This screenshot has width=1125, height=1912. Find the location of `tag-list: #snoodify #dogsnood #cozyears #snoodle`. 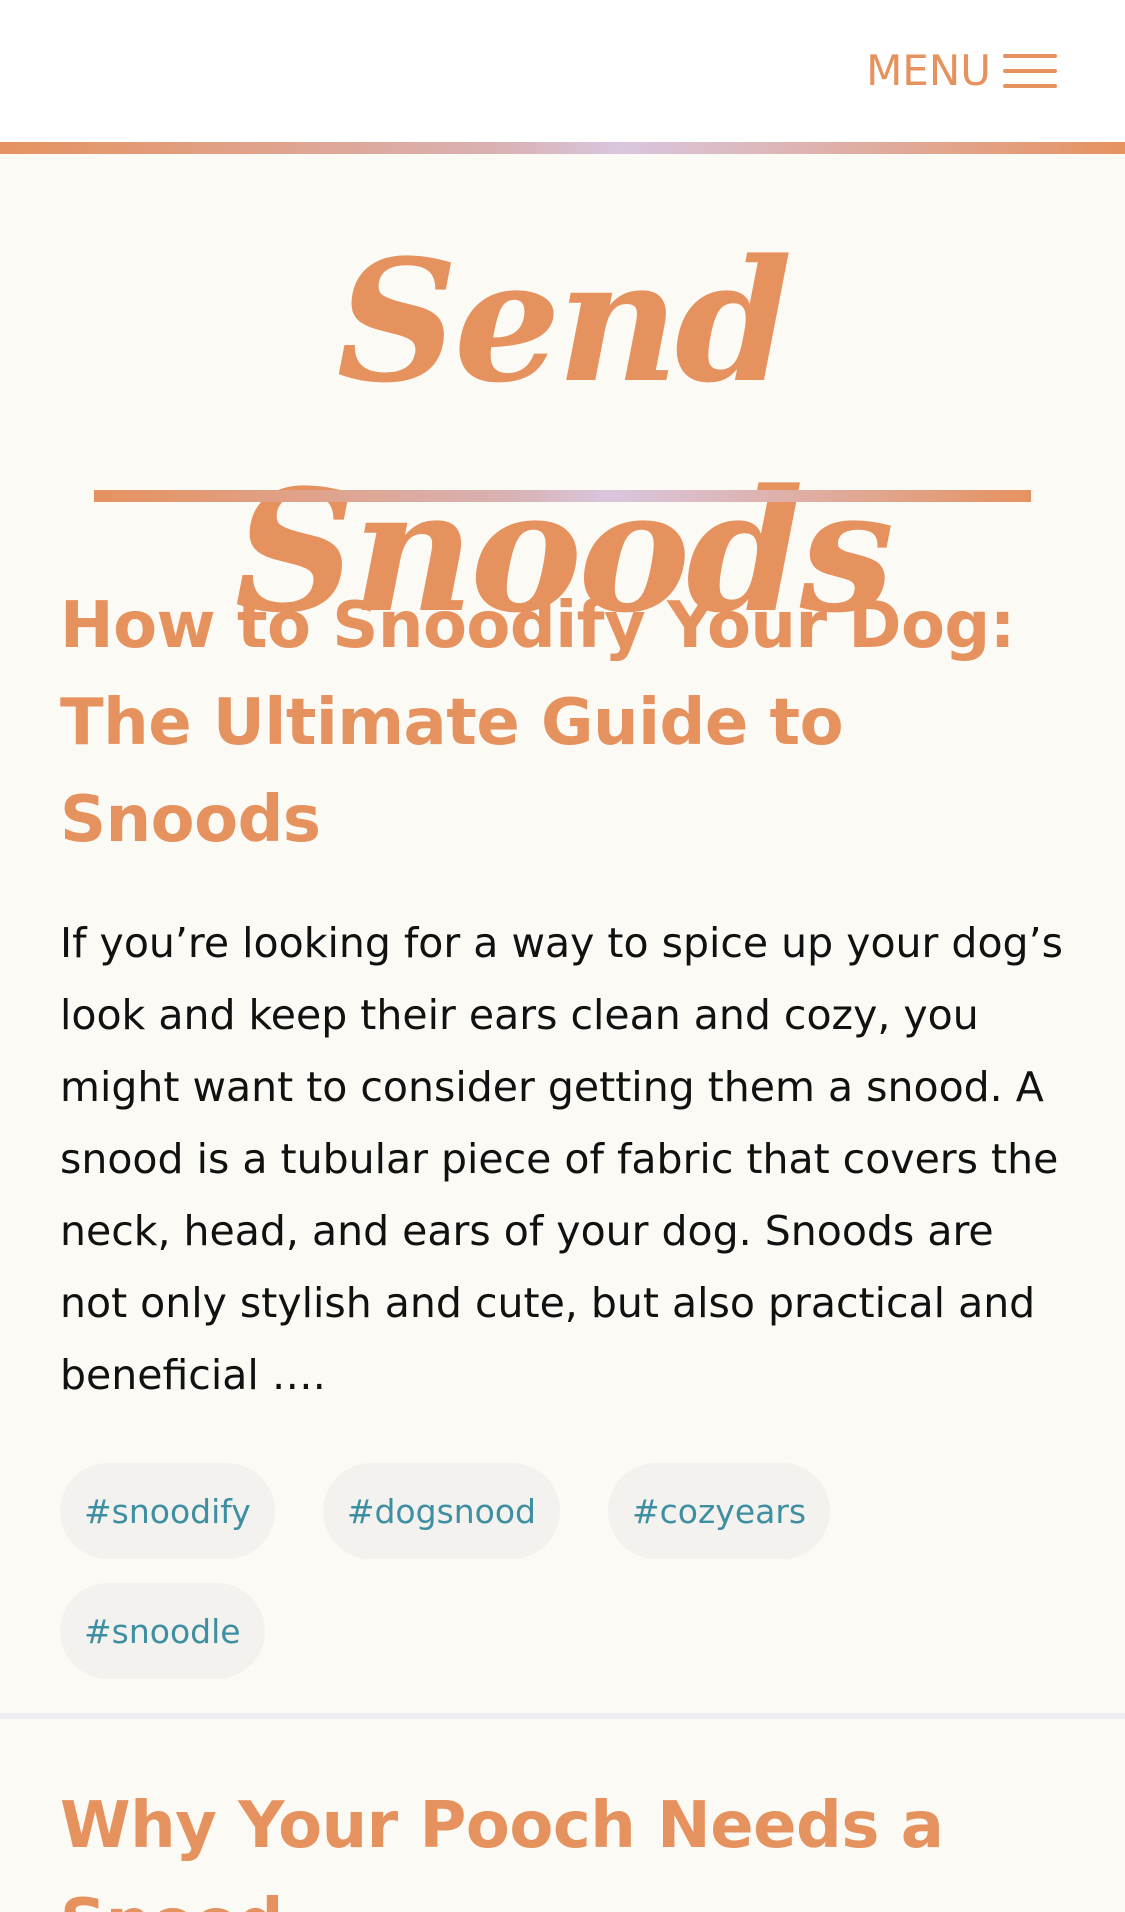

tag-list: #snoodify #dogsnood #cozyears #snoodle is located at coordinates (540, 1571).